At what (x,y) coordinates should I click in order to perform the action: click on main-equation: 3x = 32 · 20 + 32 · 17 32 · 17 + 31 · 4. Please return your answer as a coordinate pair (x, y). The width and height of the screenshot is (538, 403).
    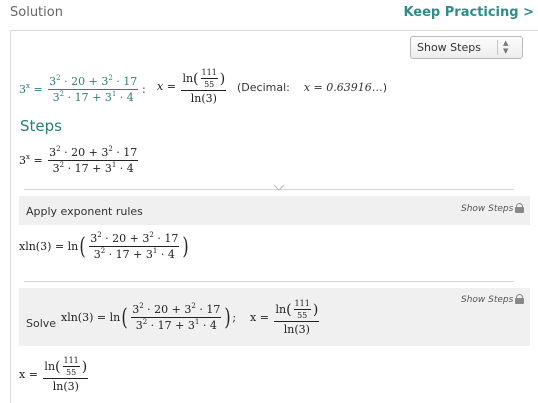
    Looking at the image, I should click on (79, 89).